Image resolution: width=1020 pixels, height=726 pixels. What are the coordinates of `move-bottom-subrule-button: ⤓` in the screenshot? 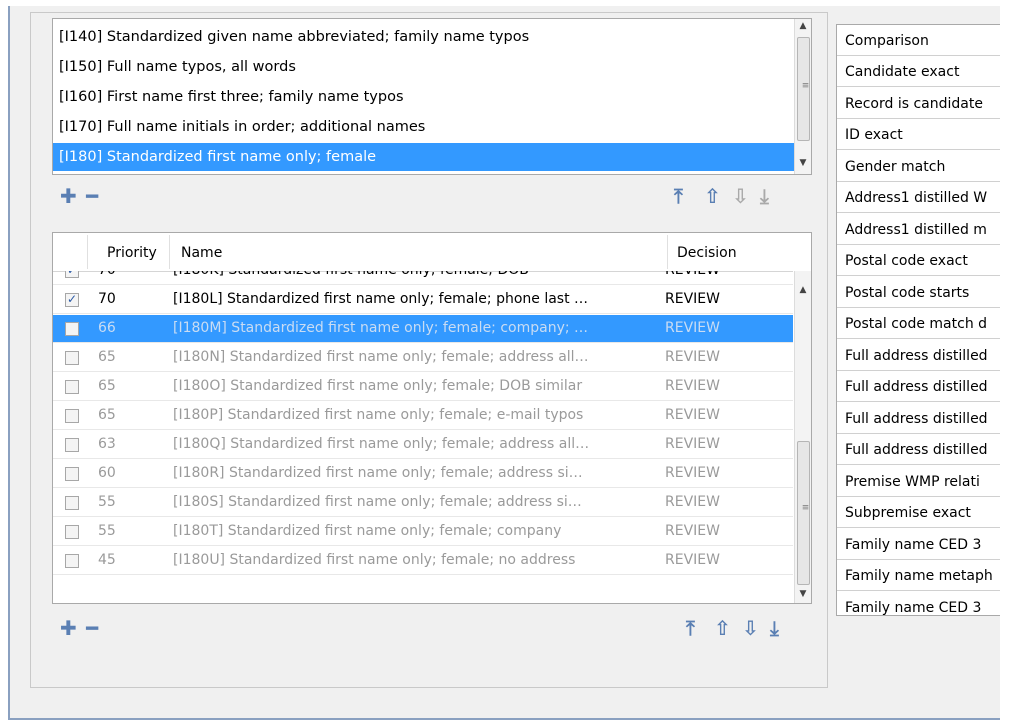 It's located at (774, 628).